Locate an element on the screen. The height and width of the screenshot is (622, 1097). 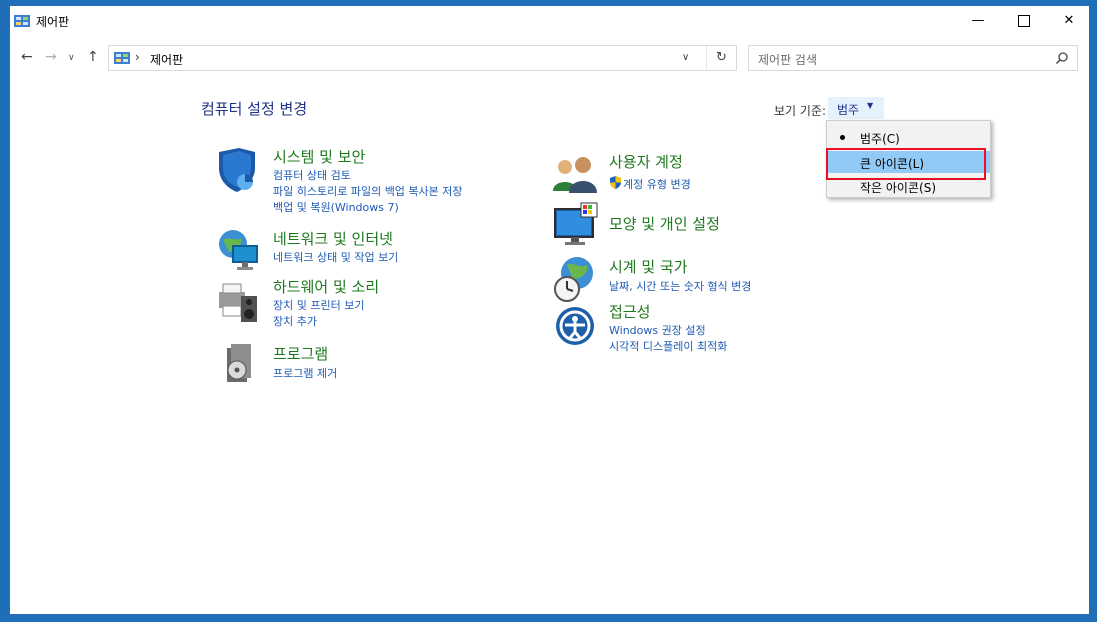
category-link: 백업 및 복원(Windows 7) is located at coordinates (336, 207).